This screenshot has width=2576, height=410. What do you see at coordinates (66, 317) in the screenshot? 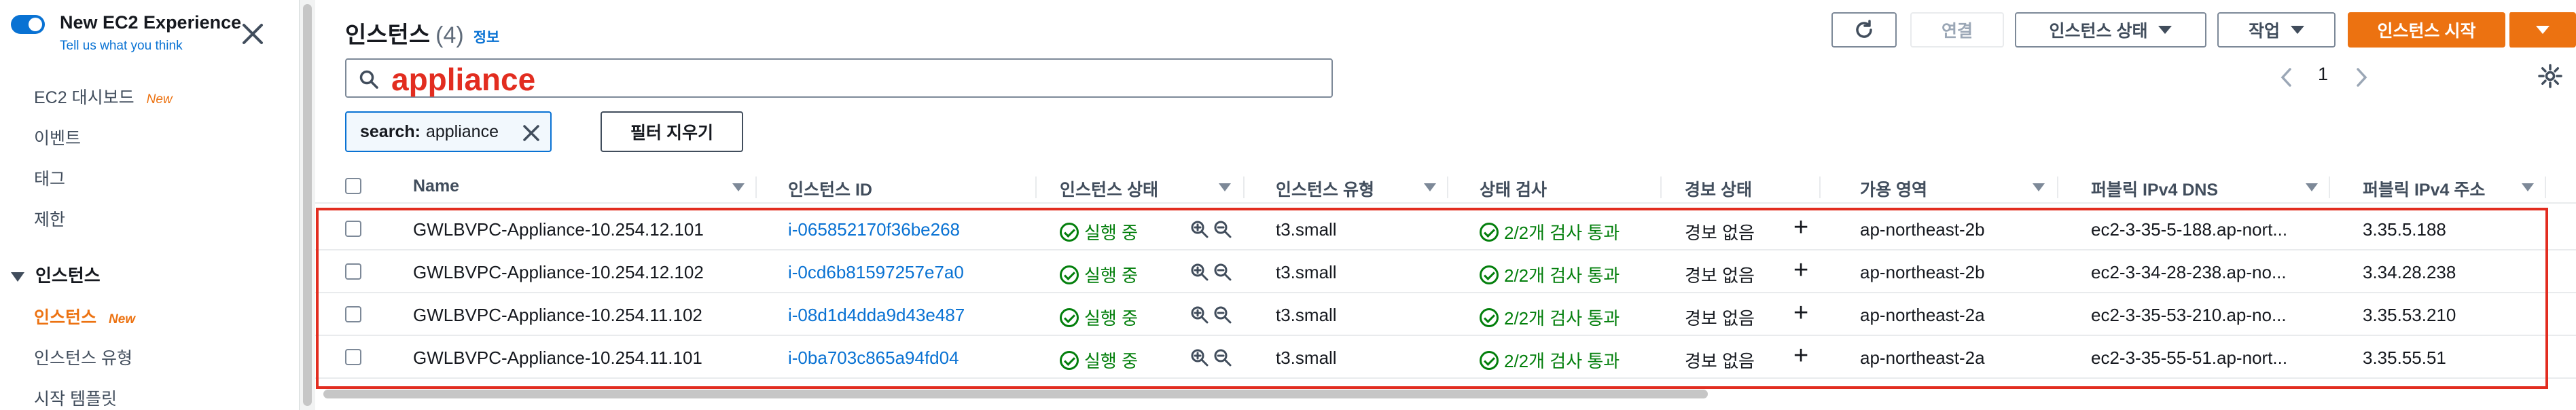
I see `sidebar-item-label: 인스턴스` at bounding box center [66, 317].